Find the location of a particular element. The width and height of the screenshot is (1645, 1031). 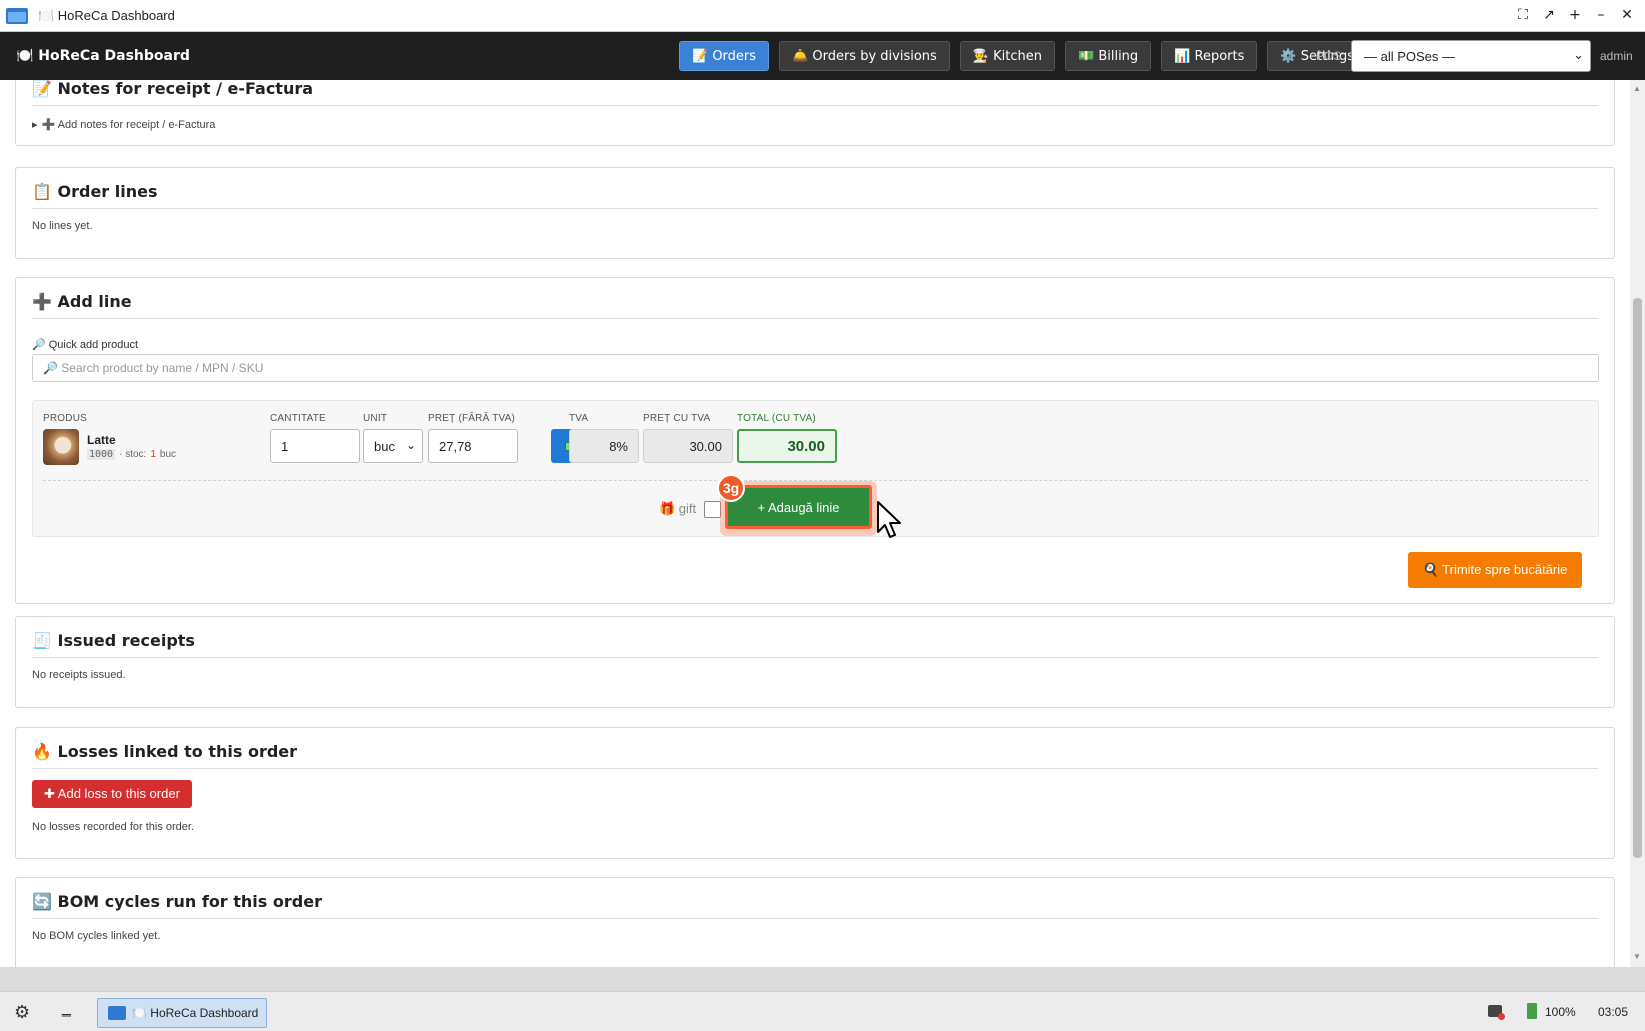

battery-percent: 100% is located at coordinates (1560, 1012).